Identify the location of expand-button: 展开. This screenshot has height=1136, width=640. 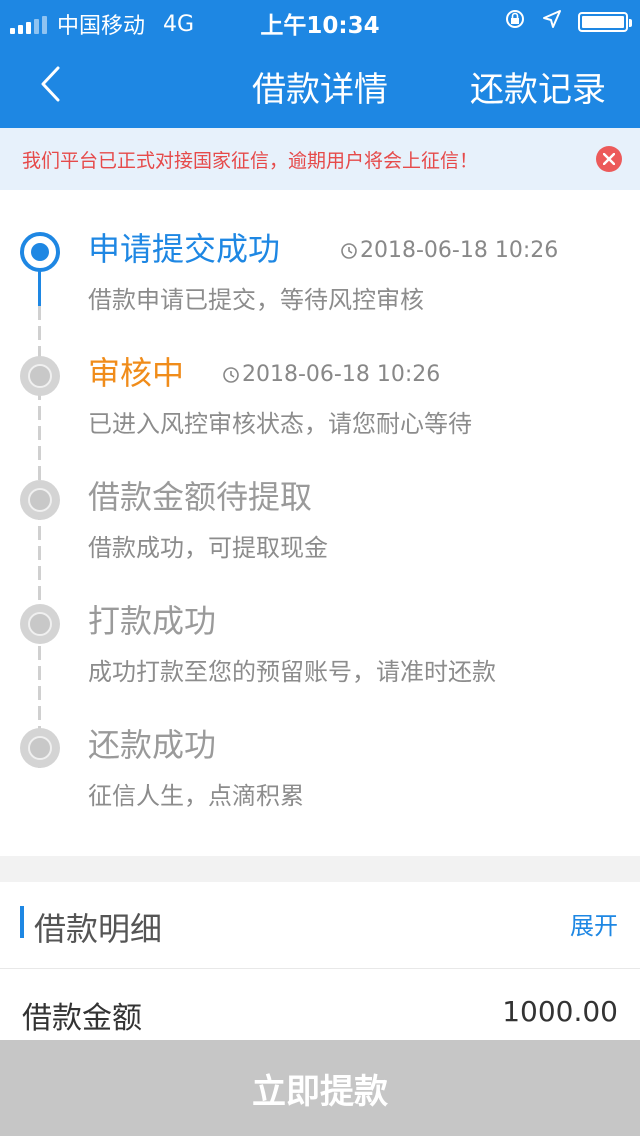
(594, 923).